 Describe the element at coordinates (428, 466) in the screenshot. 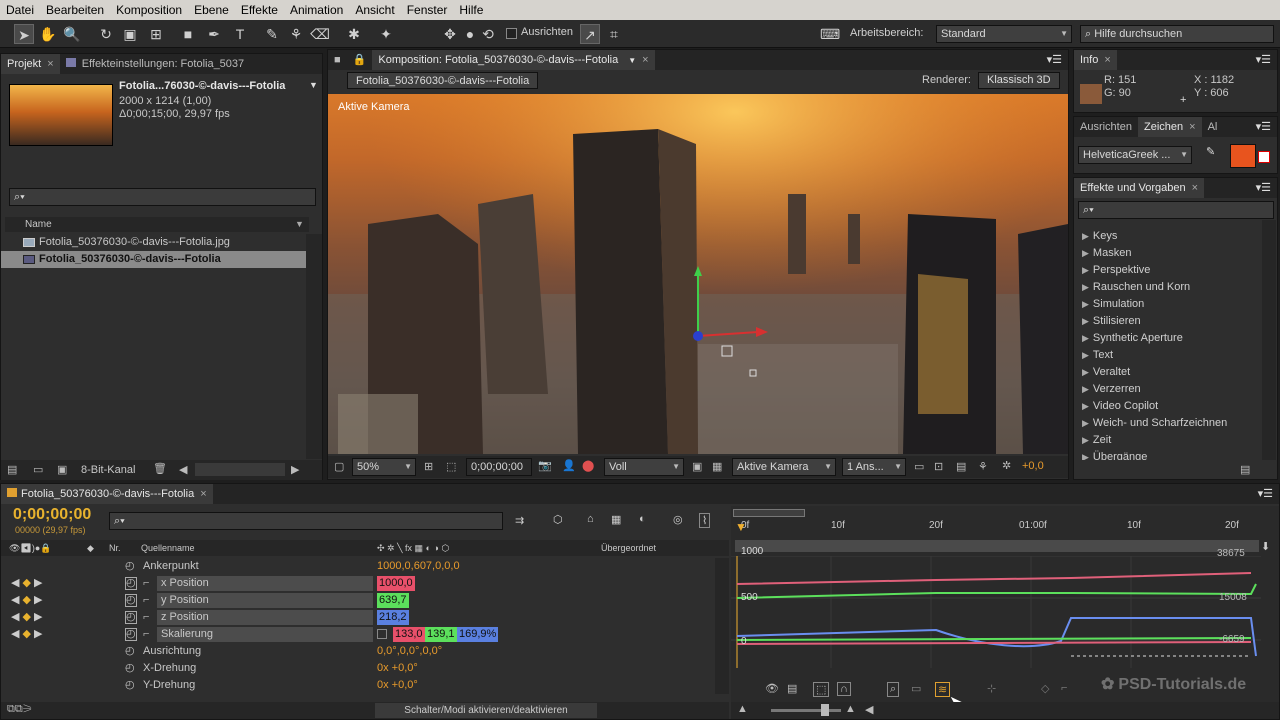

I see `safe-zones-icon: ⊞` at that location.